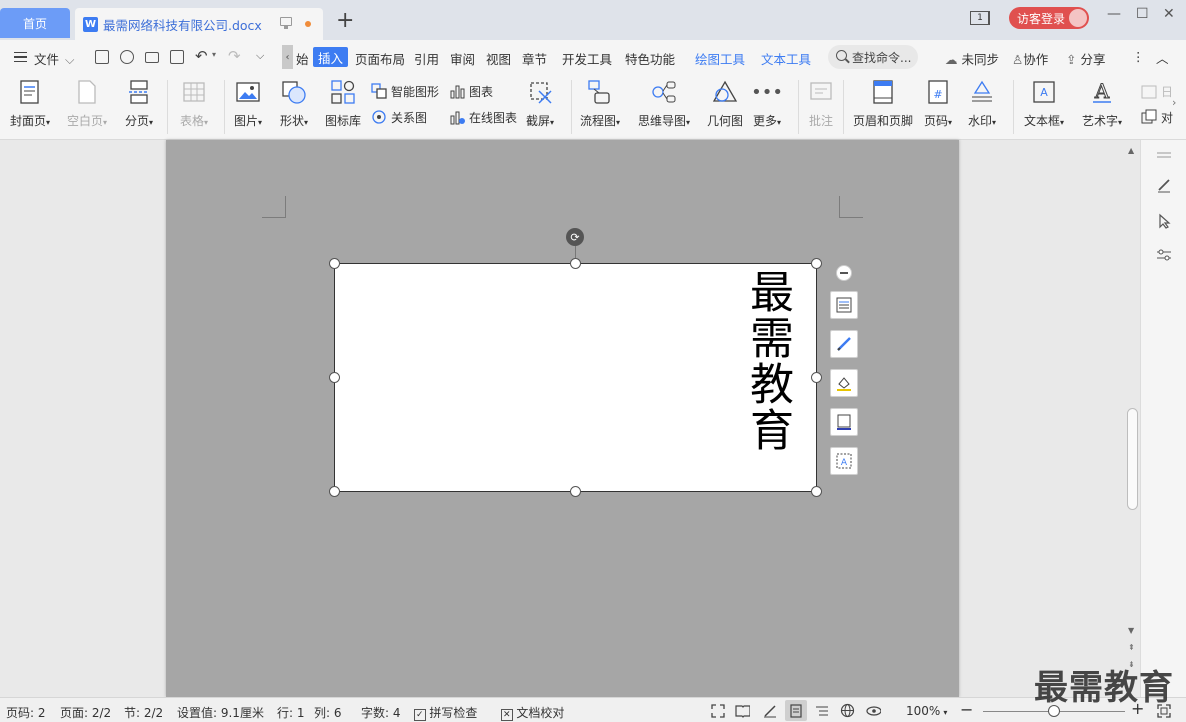 The image size is (1186, 722). I want to click on reading-mode-icon, so click(742, 710).